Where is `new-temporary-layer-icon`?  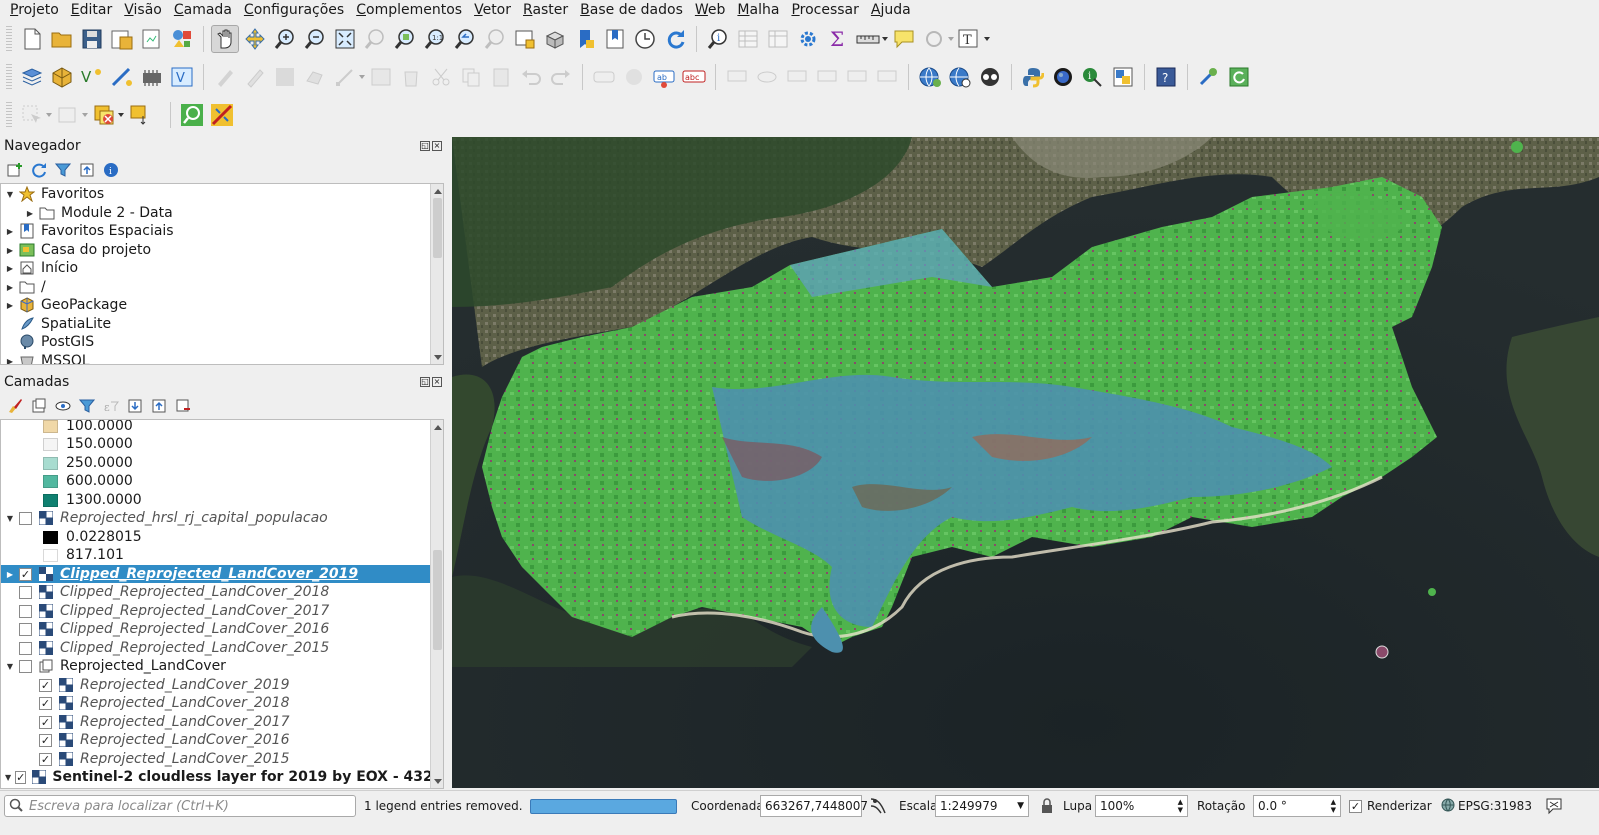
new-temporary-layer-icon is located at coordinates (122, 77).